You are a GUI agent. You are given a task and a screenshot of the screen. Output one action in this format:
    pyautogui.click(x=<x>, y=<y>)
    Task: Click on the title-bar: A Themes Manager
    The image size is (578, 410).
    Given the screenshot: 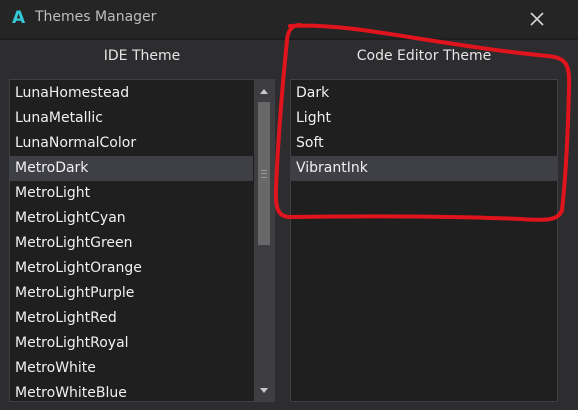 What is the action you would take?
    pyautogui.click(x=289, y=19)
    